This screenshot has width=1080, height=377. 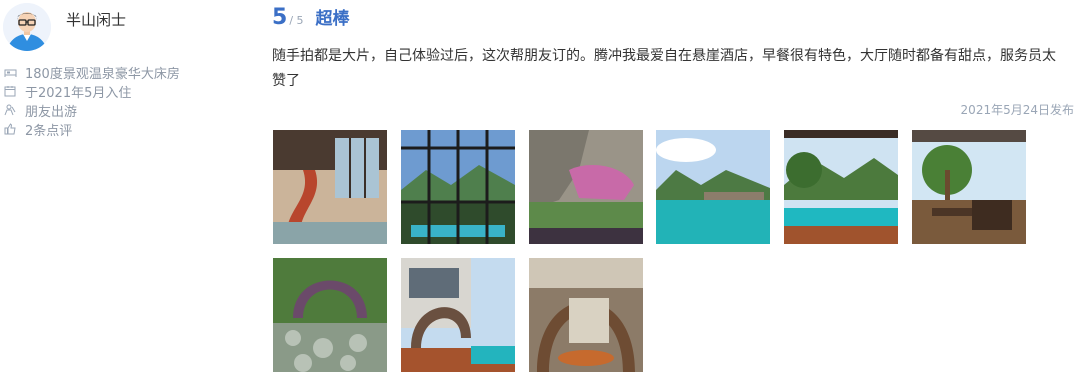 What do you see at coordinates (280, 17) in the screenshot?
I see `rating-score: 5` at bounding box center [280, 17].